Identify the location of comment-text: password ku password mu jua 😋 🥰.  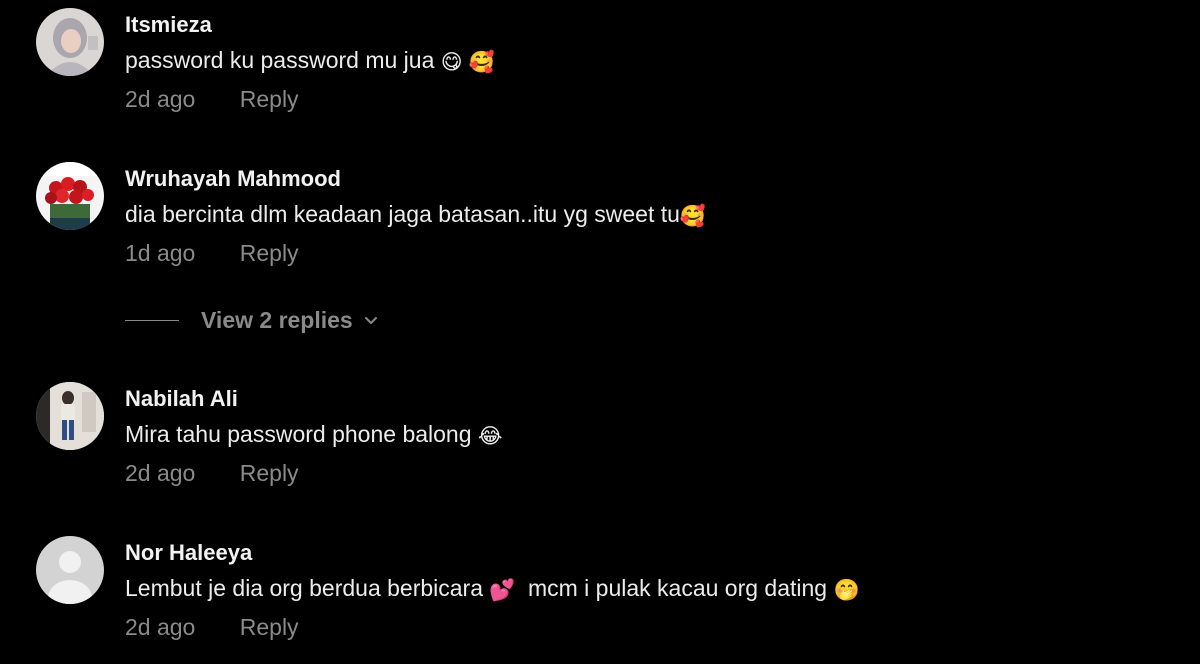
(310, 61).